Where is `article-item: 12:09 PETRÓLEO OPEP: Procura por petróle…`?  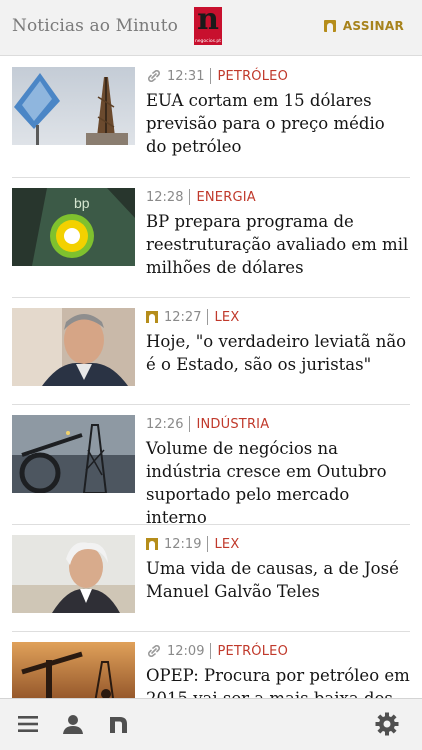 article-item: 12:09 PETRÓLEO OPEP: Procura por petróle… is located at coordinates (211, 670).